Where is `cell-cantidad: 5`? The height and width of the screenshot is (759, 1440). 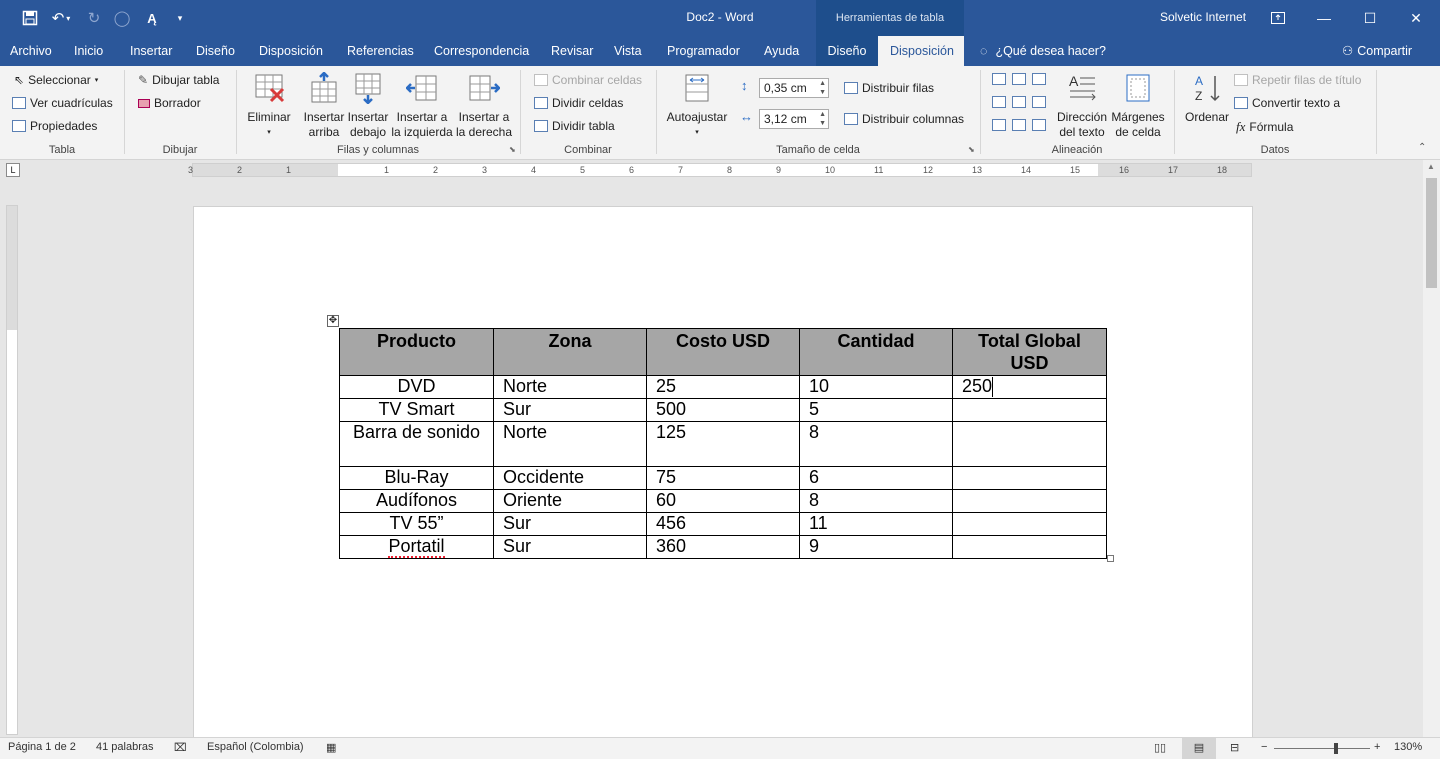
cell-cantidad: 5 is located at coordinates (876, 410).